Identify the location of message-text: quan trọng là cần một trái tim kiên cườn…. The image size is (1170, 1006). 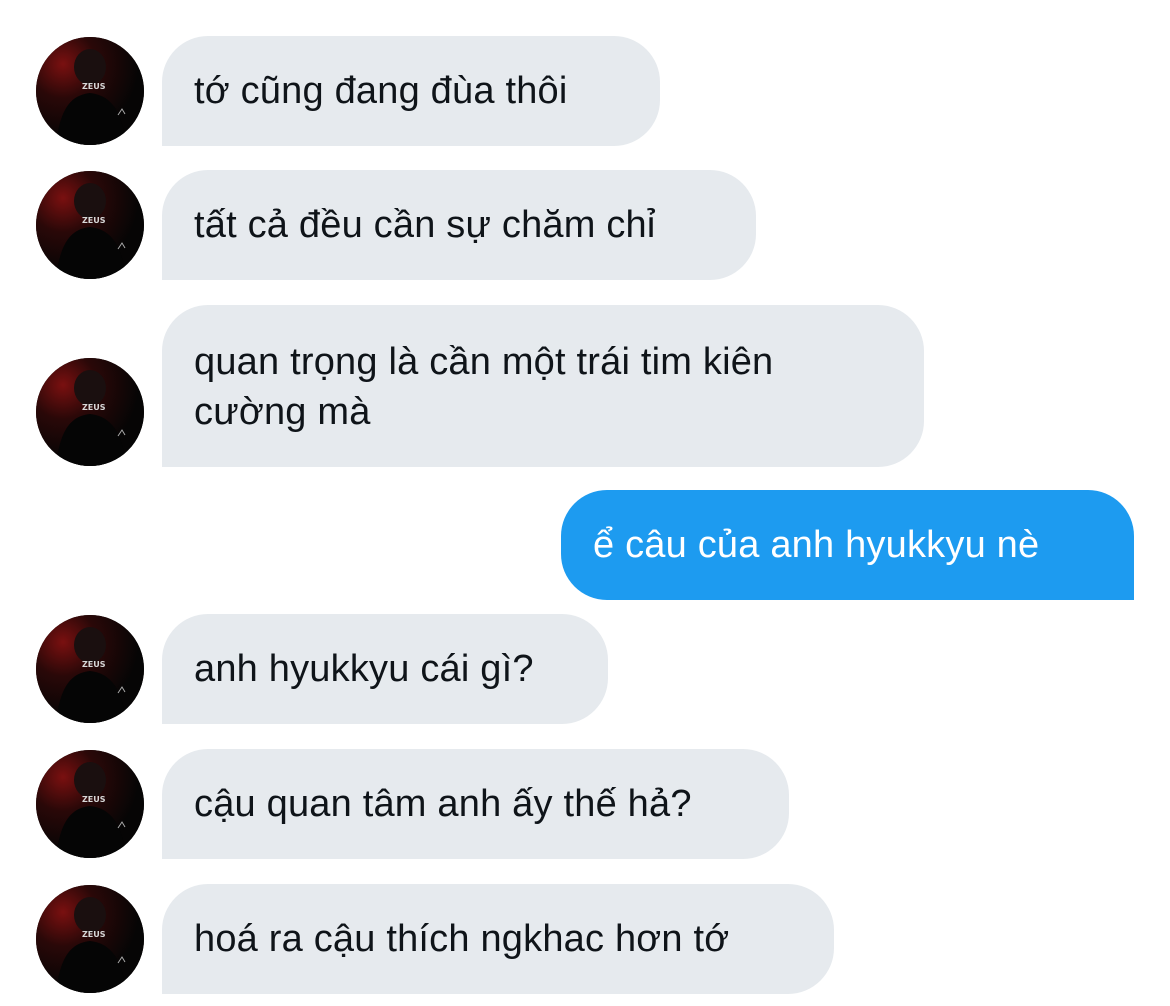
(484, 387).